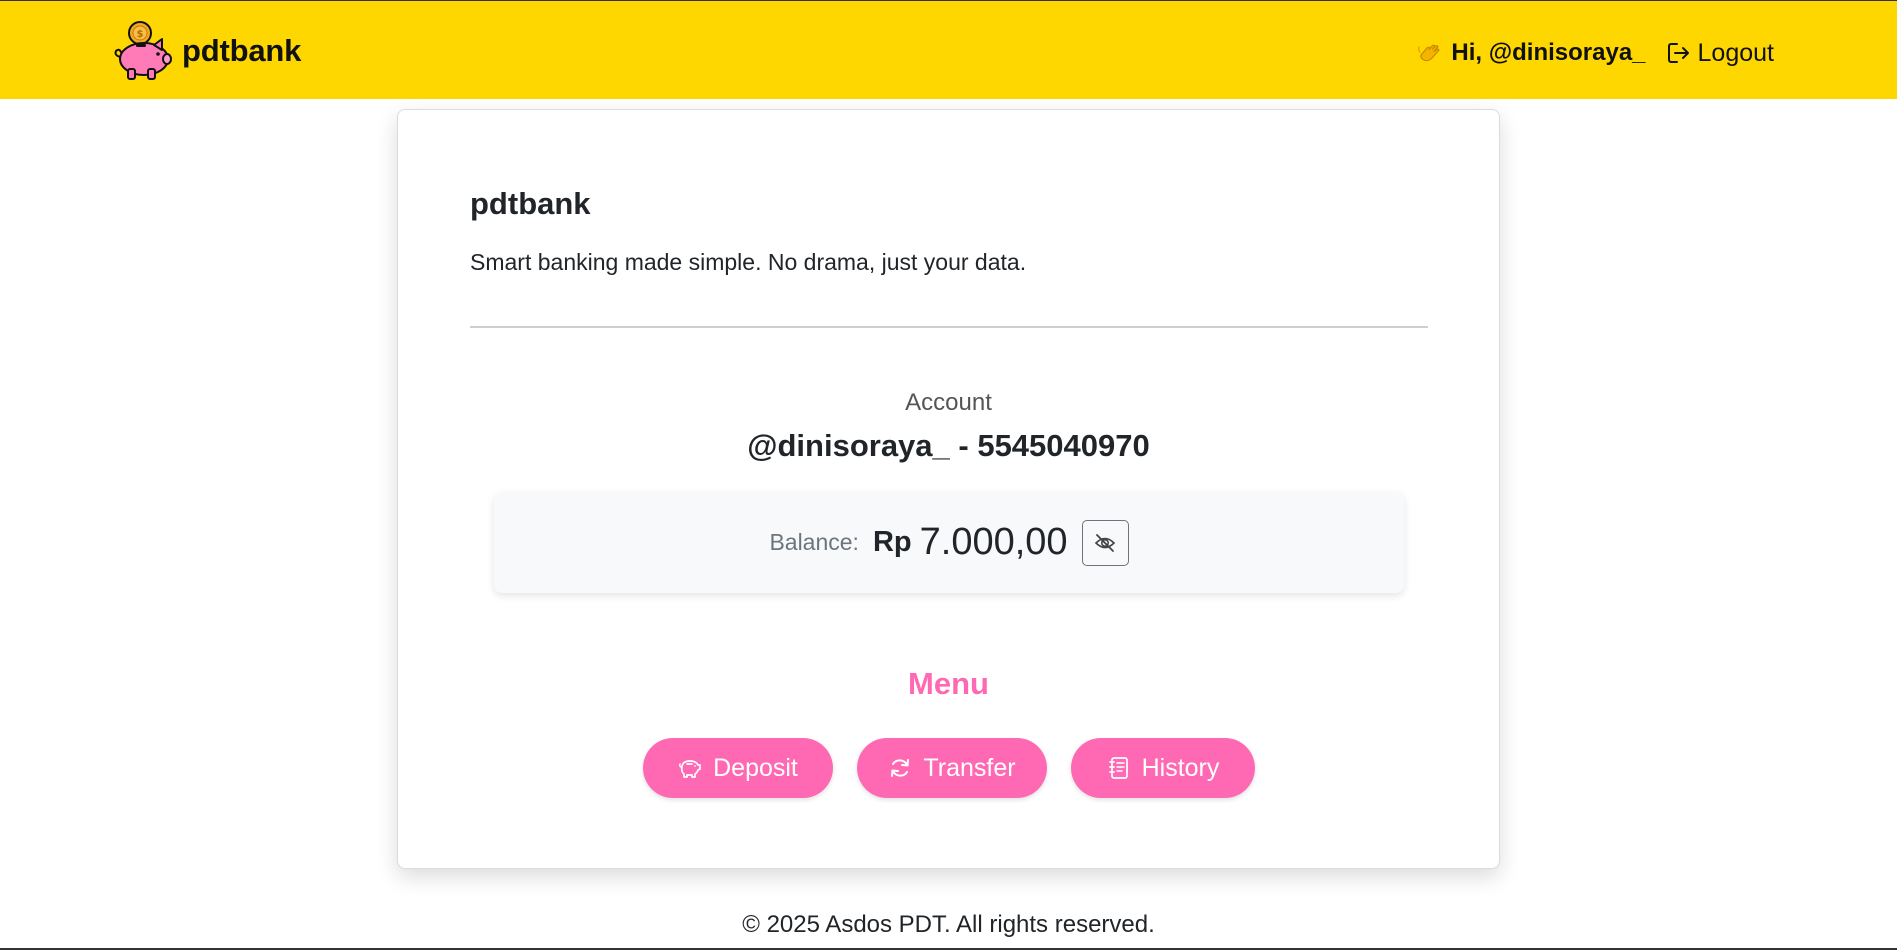  I want to click on deposit-button: Deposit, so click(737, 768).